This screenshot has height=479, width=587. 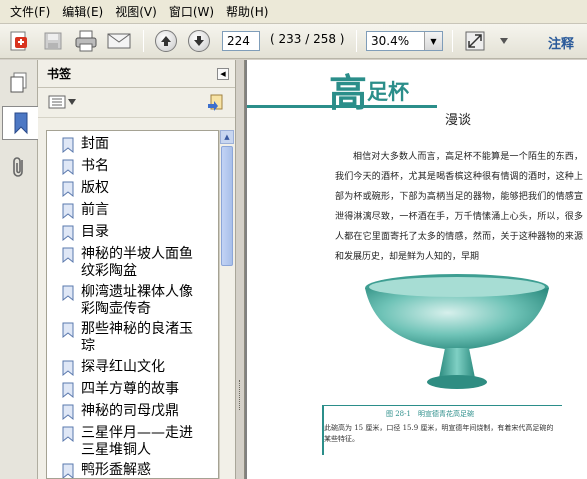 What do you see at coordinates (293, 12) in the screenshot?
I see `menu-bar: 文件(F) 编辑(E) 视图(V) 窗口(W) 帮助(H)` at bounding box center [293, 12].